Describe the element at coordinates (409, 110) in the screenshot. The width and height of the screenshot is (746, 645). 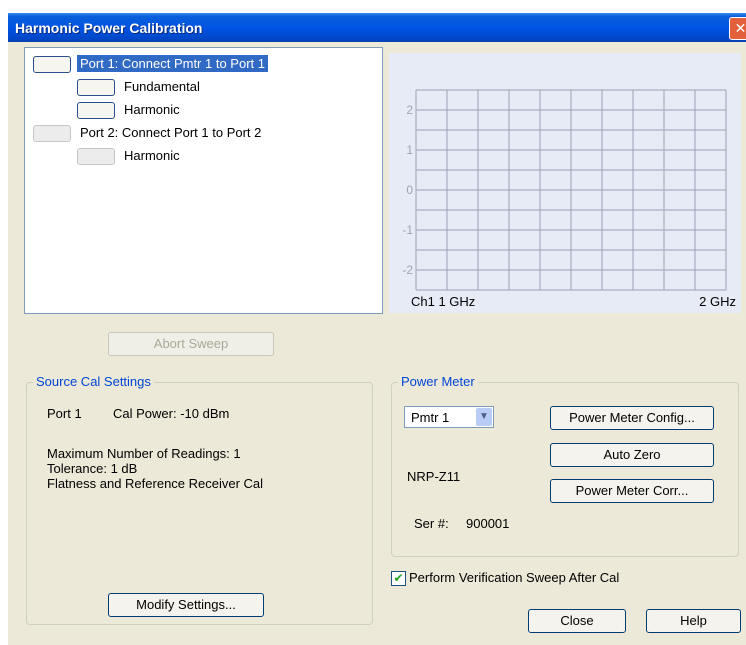
I see `y-tick-label: 2` at that location.